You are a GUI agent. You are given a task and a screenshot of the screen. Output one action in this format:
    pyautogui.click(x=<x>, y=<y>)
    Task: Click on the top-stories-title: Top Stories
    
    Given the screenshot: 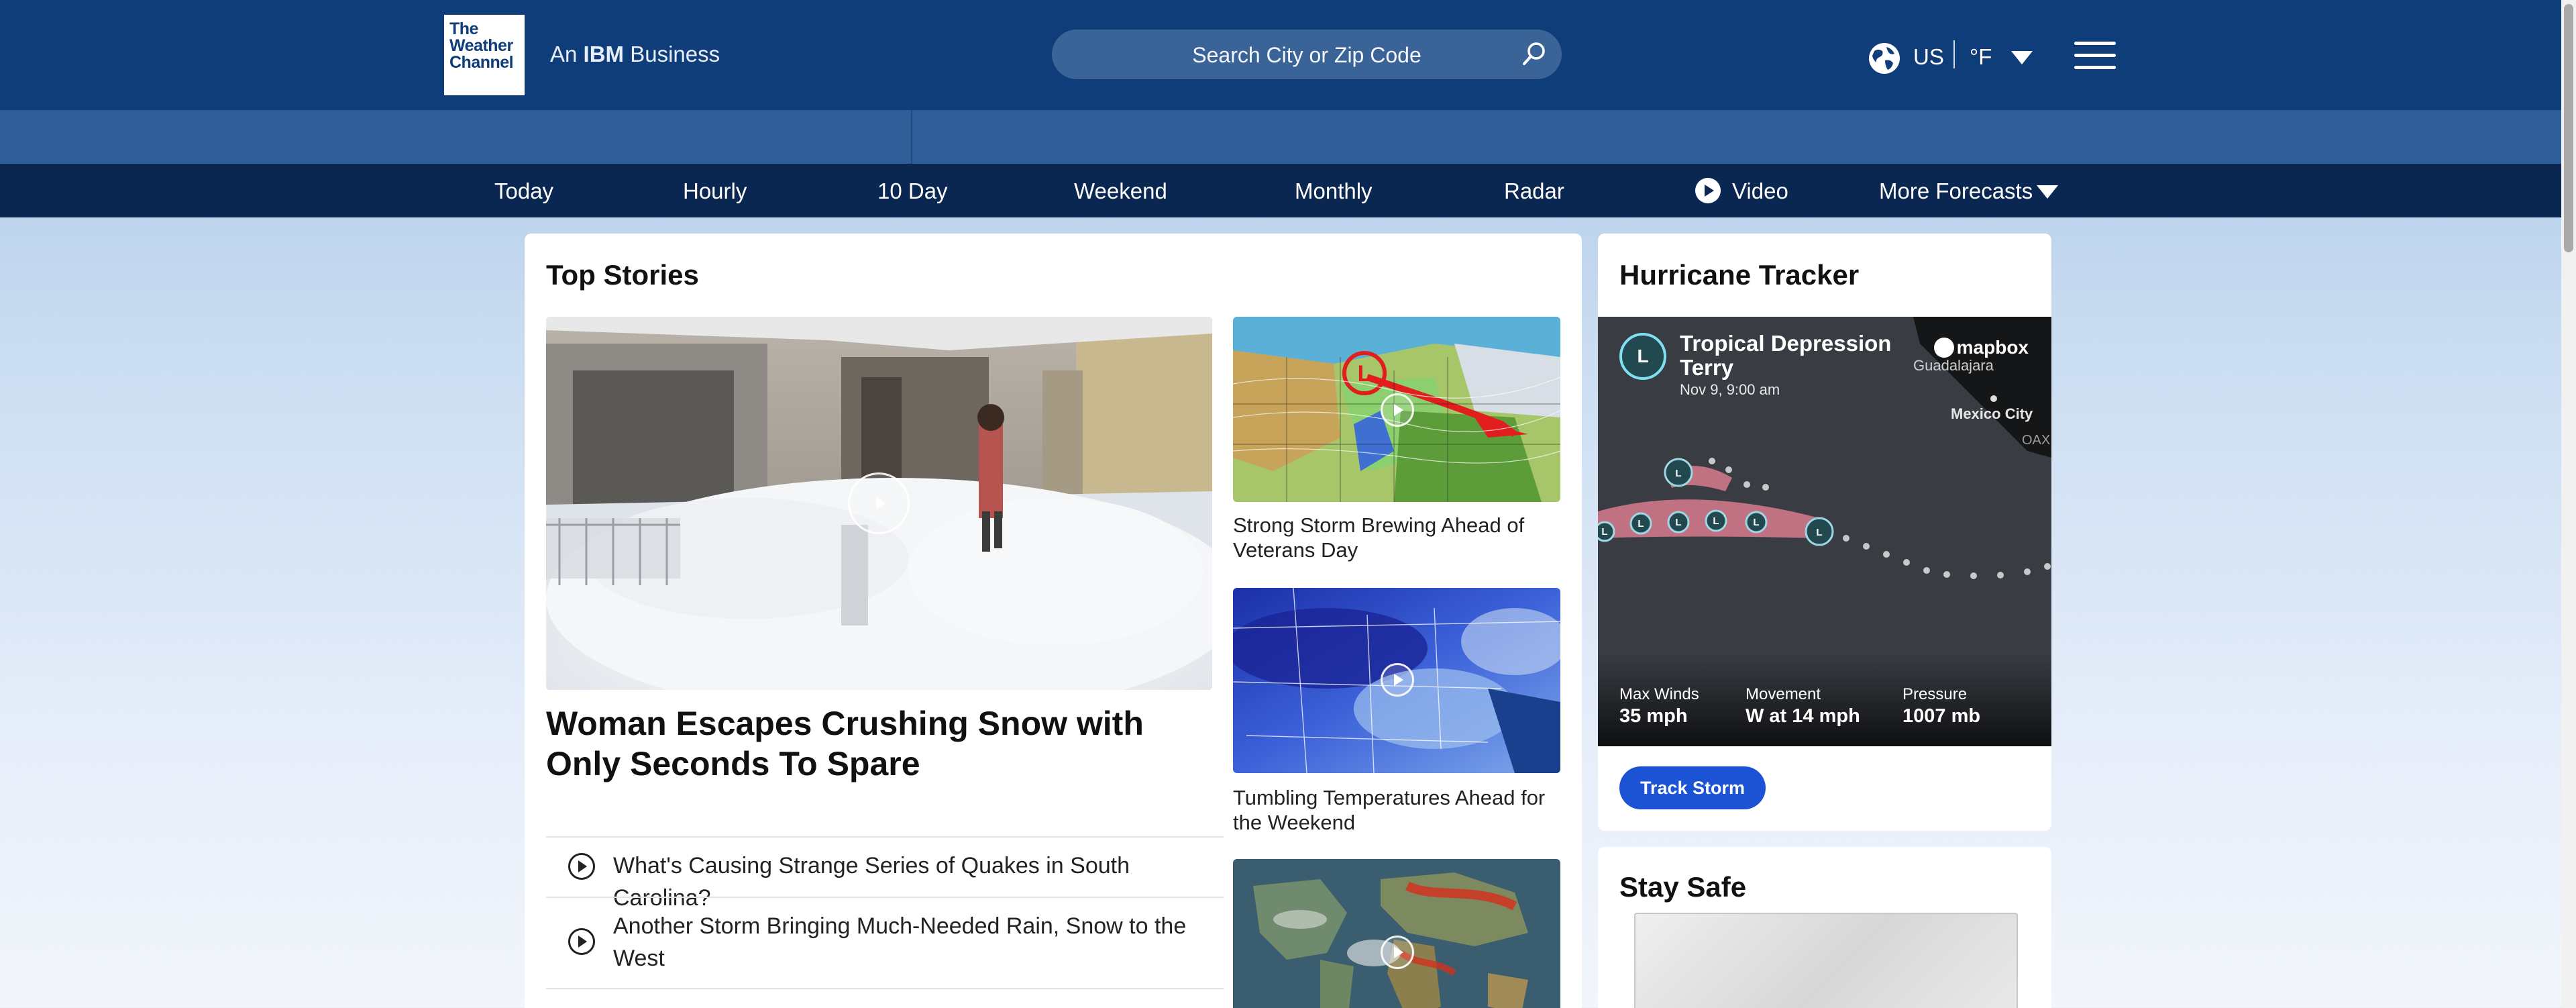 What is the action you would take?
    pyautogui.click(x=622, y=275)
    